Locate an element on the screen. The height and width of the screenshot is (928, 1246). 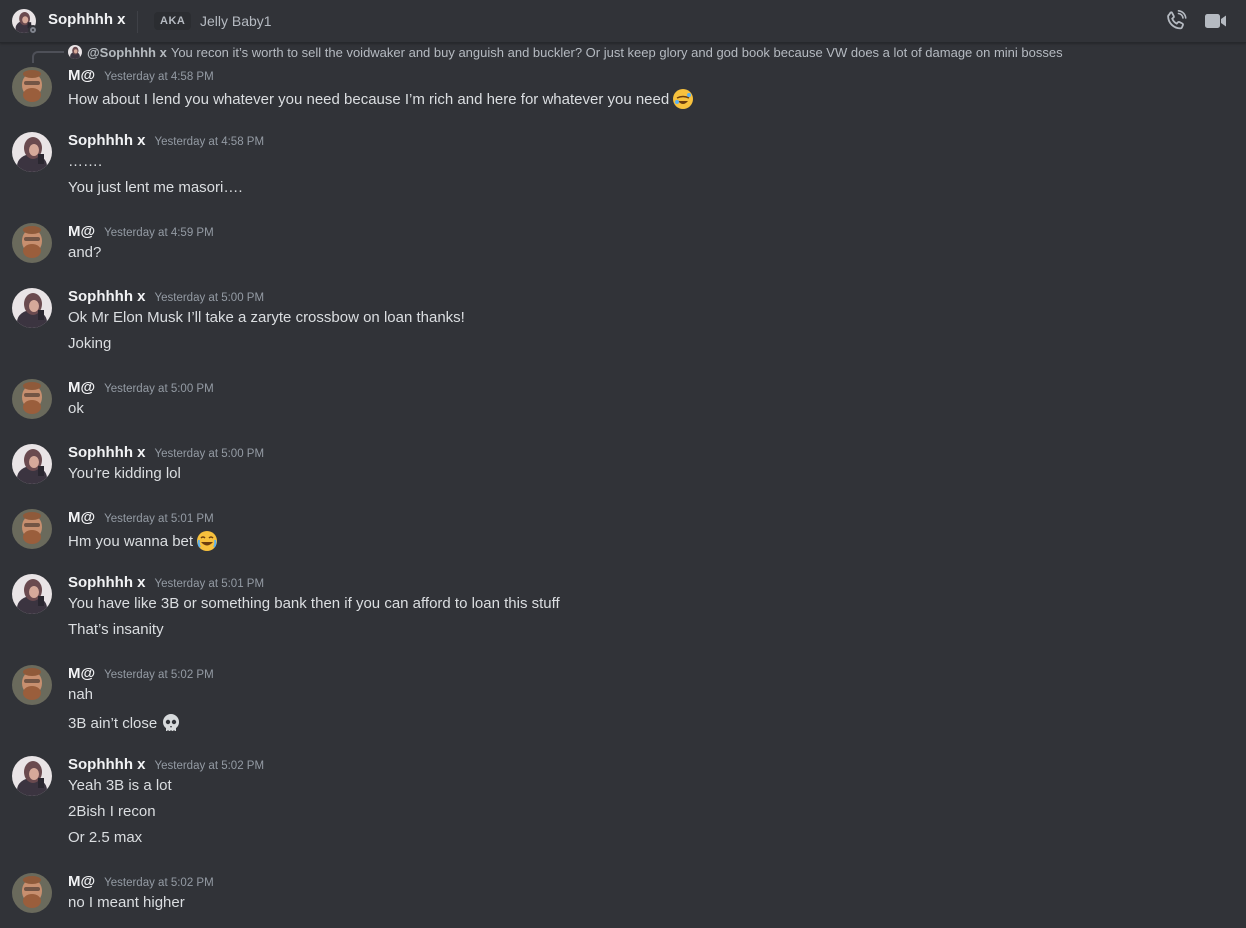
message-line: You just lent me masori…. is located at coordinates (155, 187).